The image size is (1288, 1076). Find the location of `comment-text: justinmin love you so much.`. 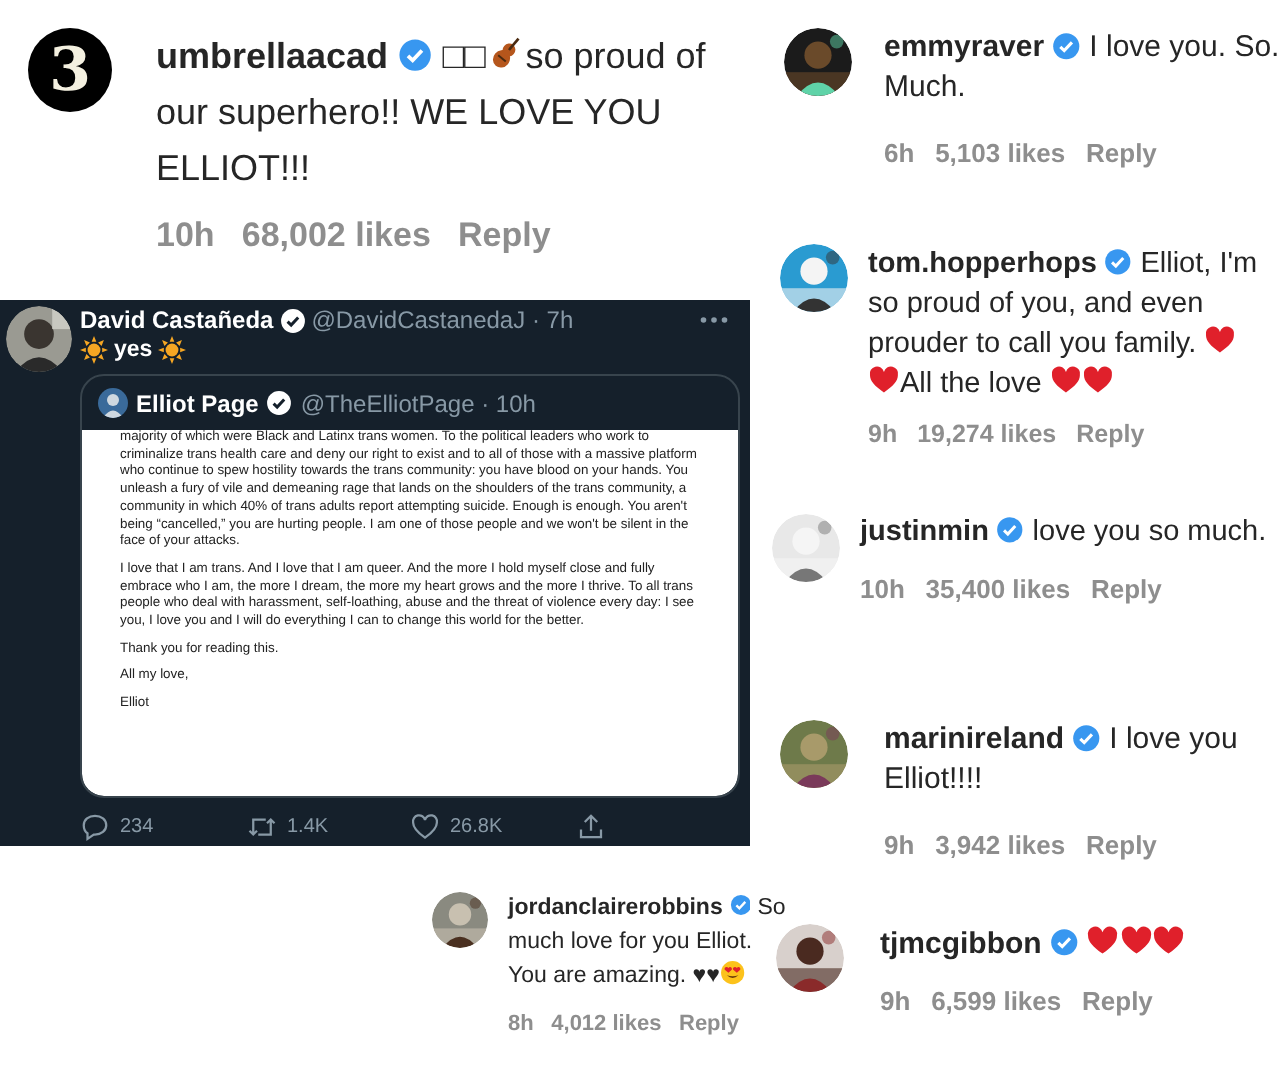

comment-text: justinmin love you so much. is located at coordinates (1064, 533).